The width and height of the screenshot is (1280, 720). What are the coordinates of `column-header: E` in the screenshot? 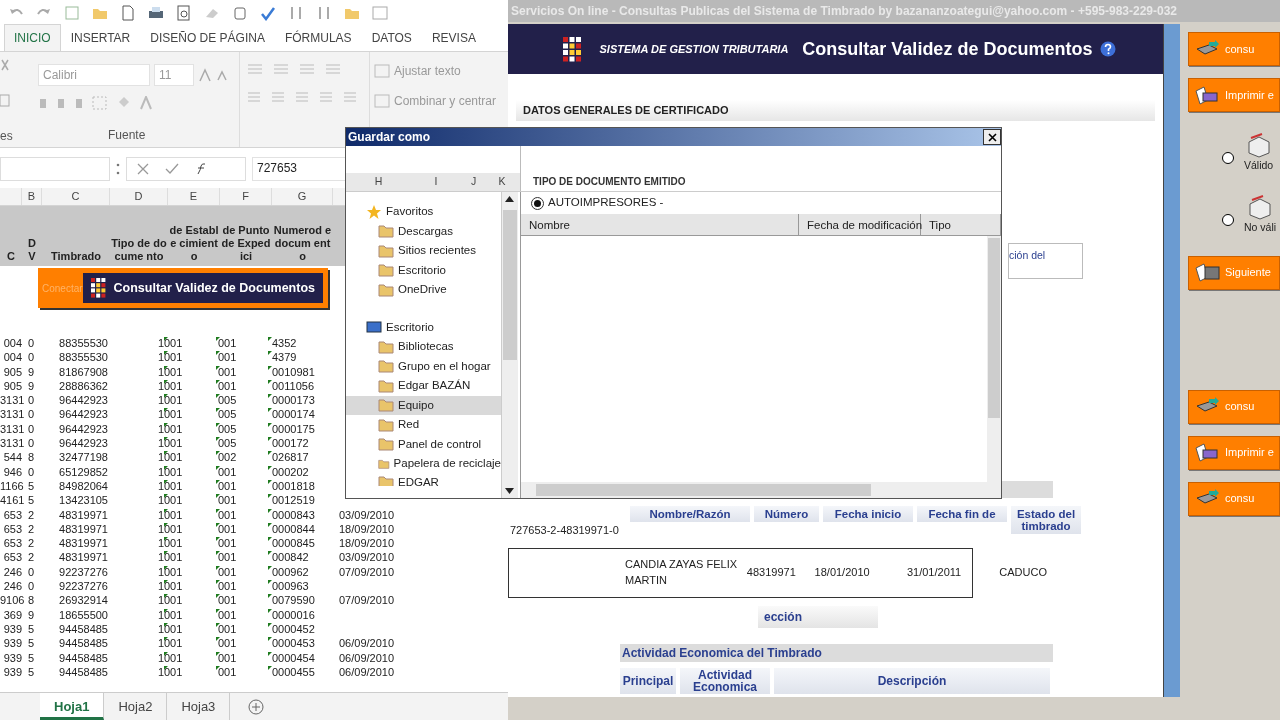 It's located at (194, 196).